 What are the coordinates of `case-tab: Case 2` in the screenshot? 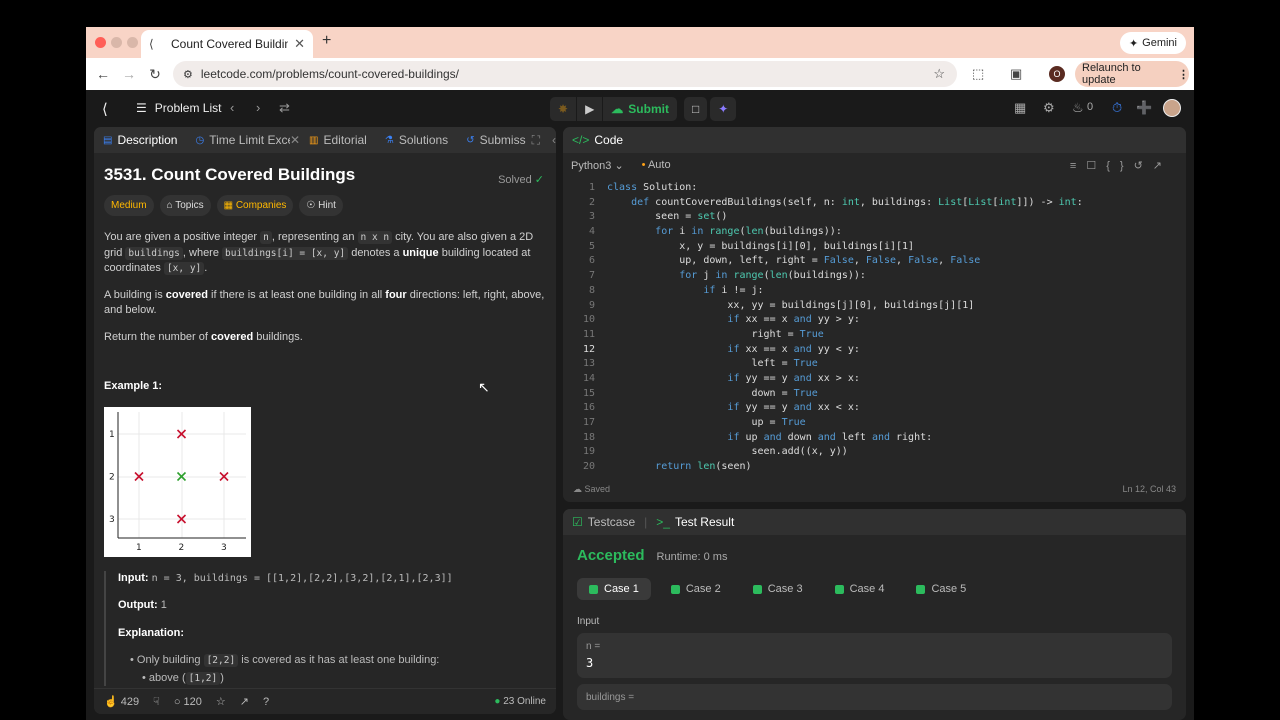 It's located at (696, 589).